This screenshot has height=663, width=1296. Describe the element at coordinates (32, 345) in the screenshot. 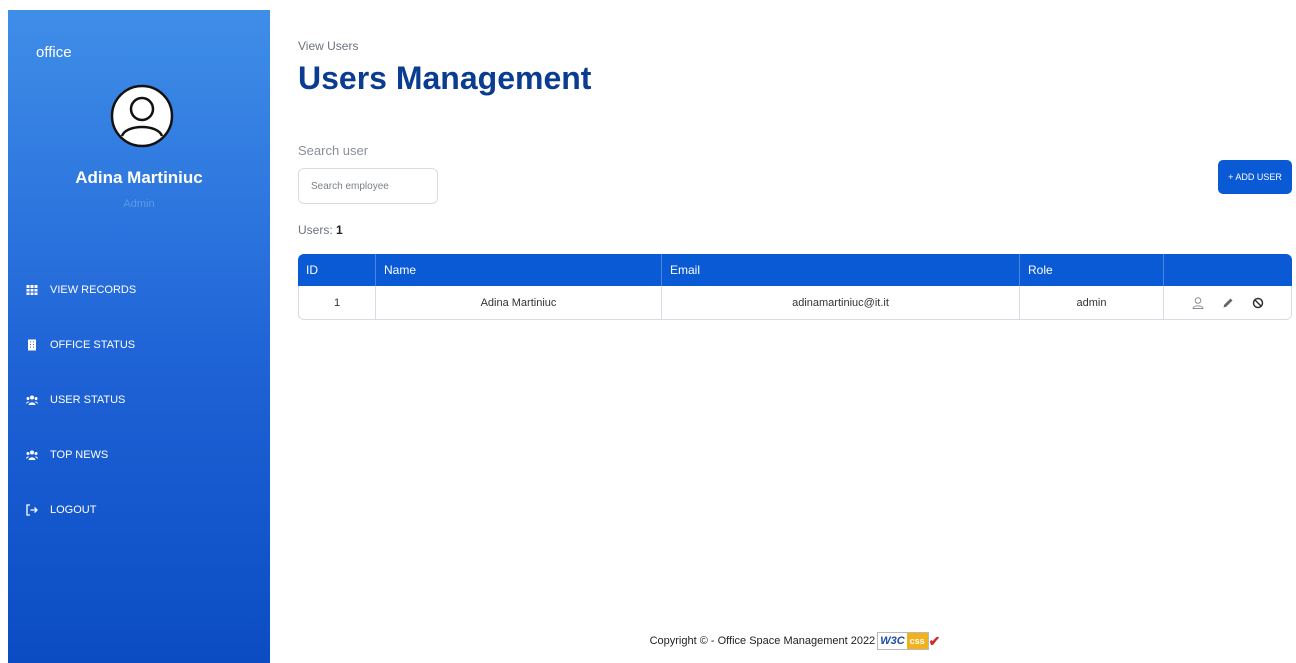

I see `building-icon` at that location.